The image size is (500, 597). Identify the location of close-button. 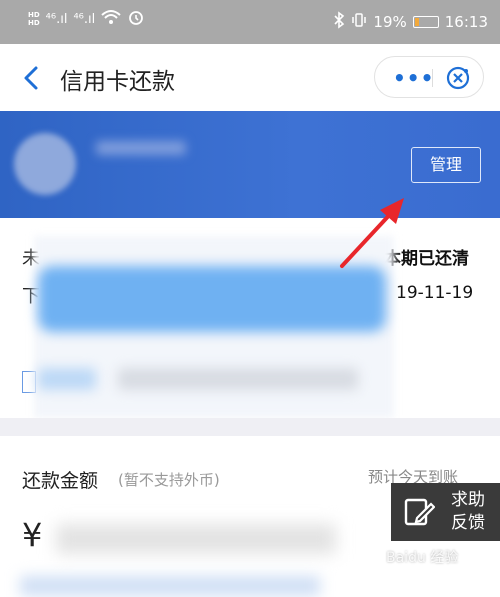
(458, 78).